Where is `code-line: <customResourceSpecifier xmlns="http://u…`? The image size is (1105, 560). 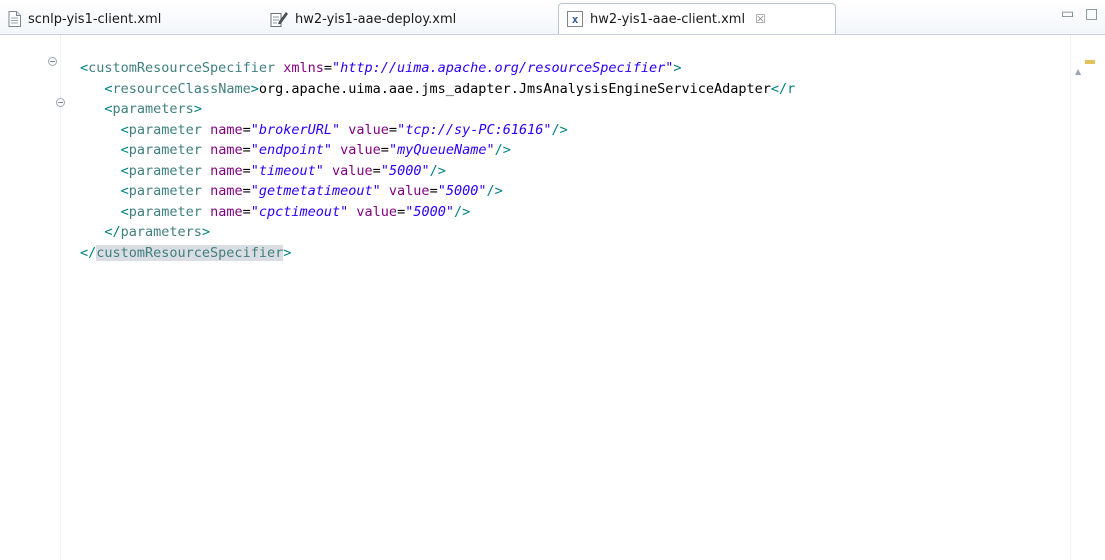 code-line: <customResourceSpecifier xmlns="http://u… is located at coordinates (560, 68).